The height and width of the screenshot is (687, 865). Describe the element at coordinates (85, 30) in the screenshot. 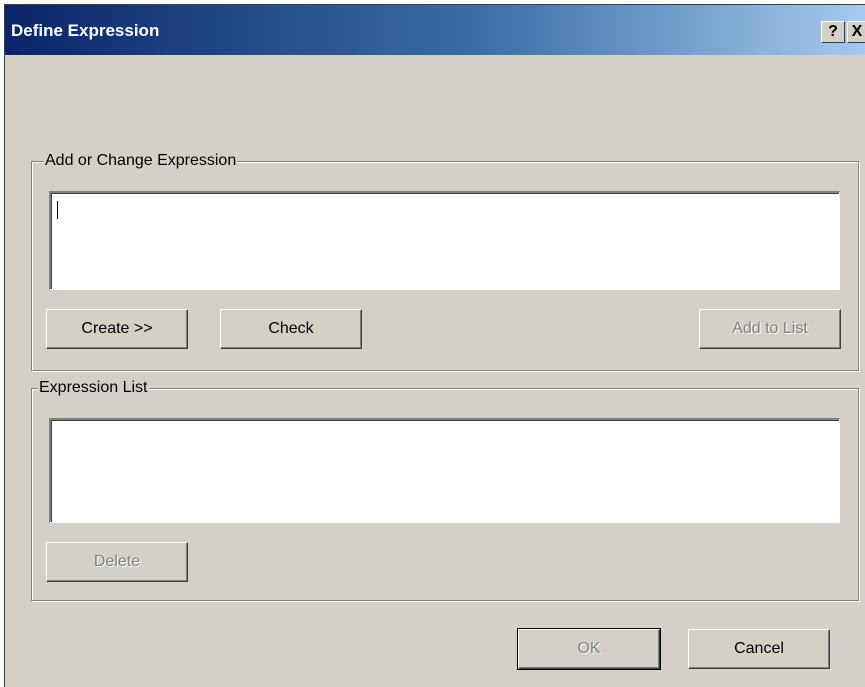

I see `window-title: Define Expression` at that location.